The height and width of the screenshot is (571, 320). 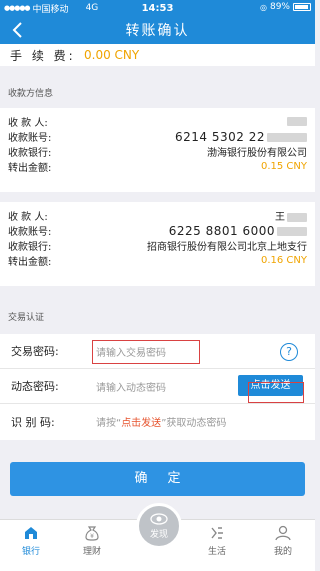 What do you see at coordinates (157, 8) in the screenshot?
I see `status-bar: ●●●●● 中国移动 4G 14:53 ◎ 89%` at bounding box center [157, 8].